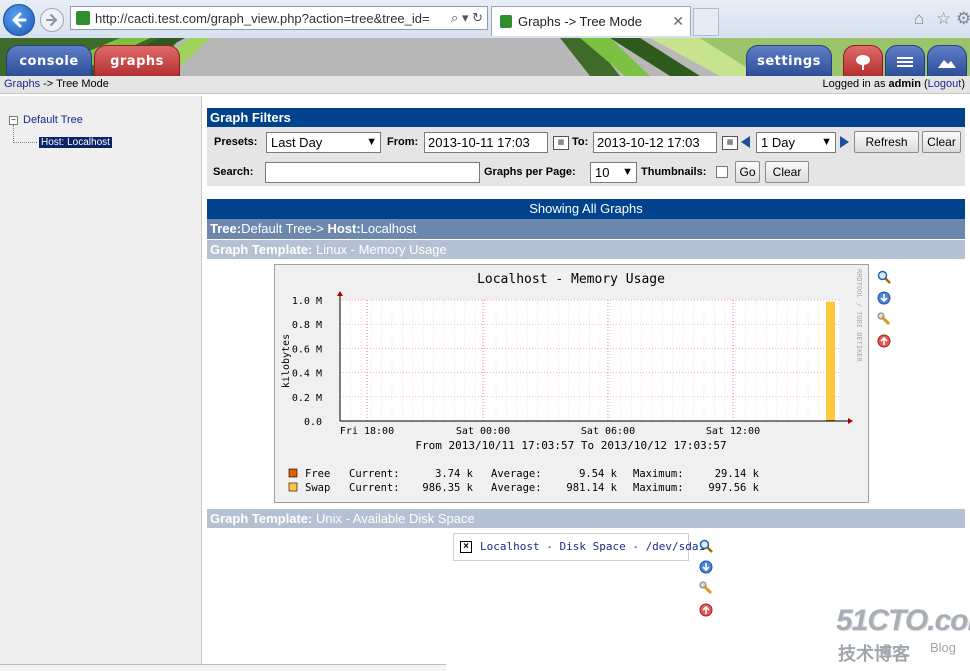 The image size is (970, 671). Describe the element at coordinates (571, 279) in the screenshot. I see `chart-title: Localhost - Memory Usage` at that location.